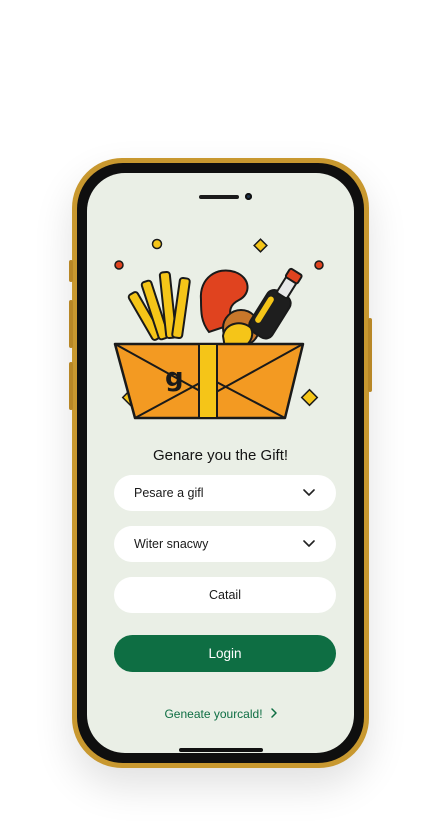 The width and height of the screenshot is (448, 832). What do you see at coordinates (159, 305) in the screenshot?
I see `fries` at bounding box center [159, 305].